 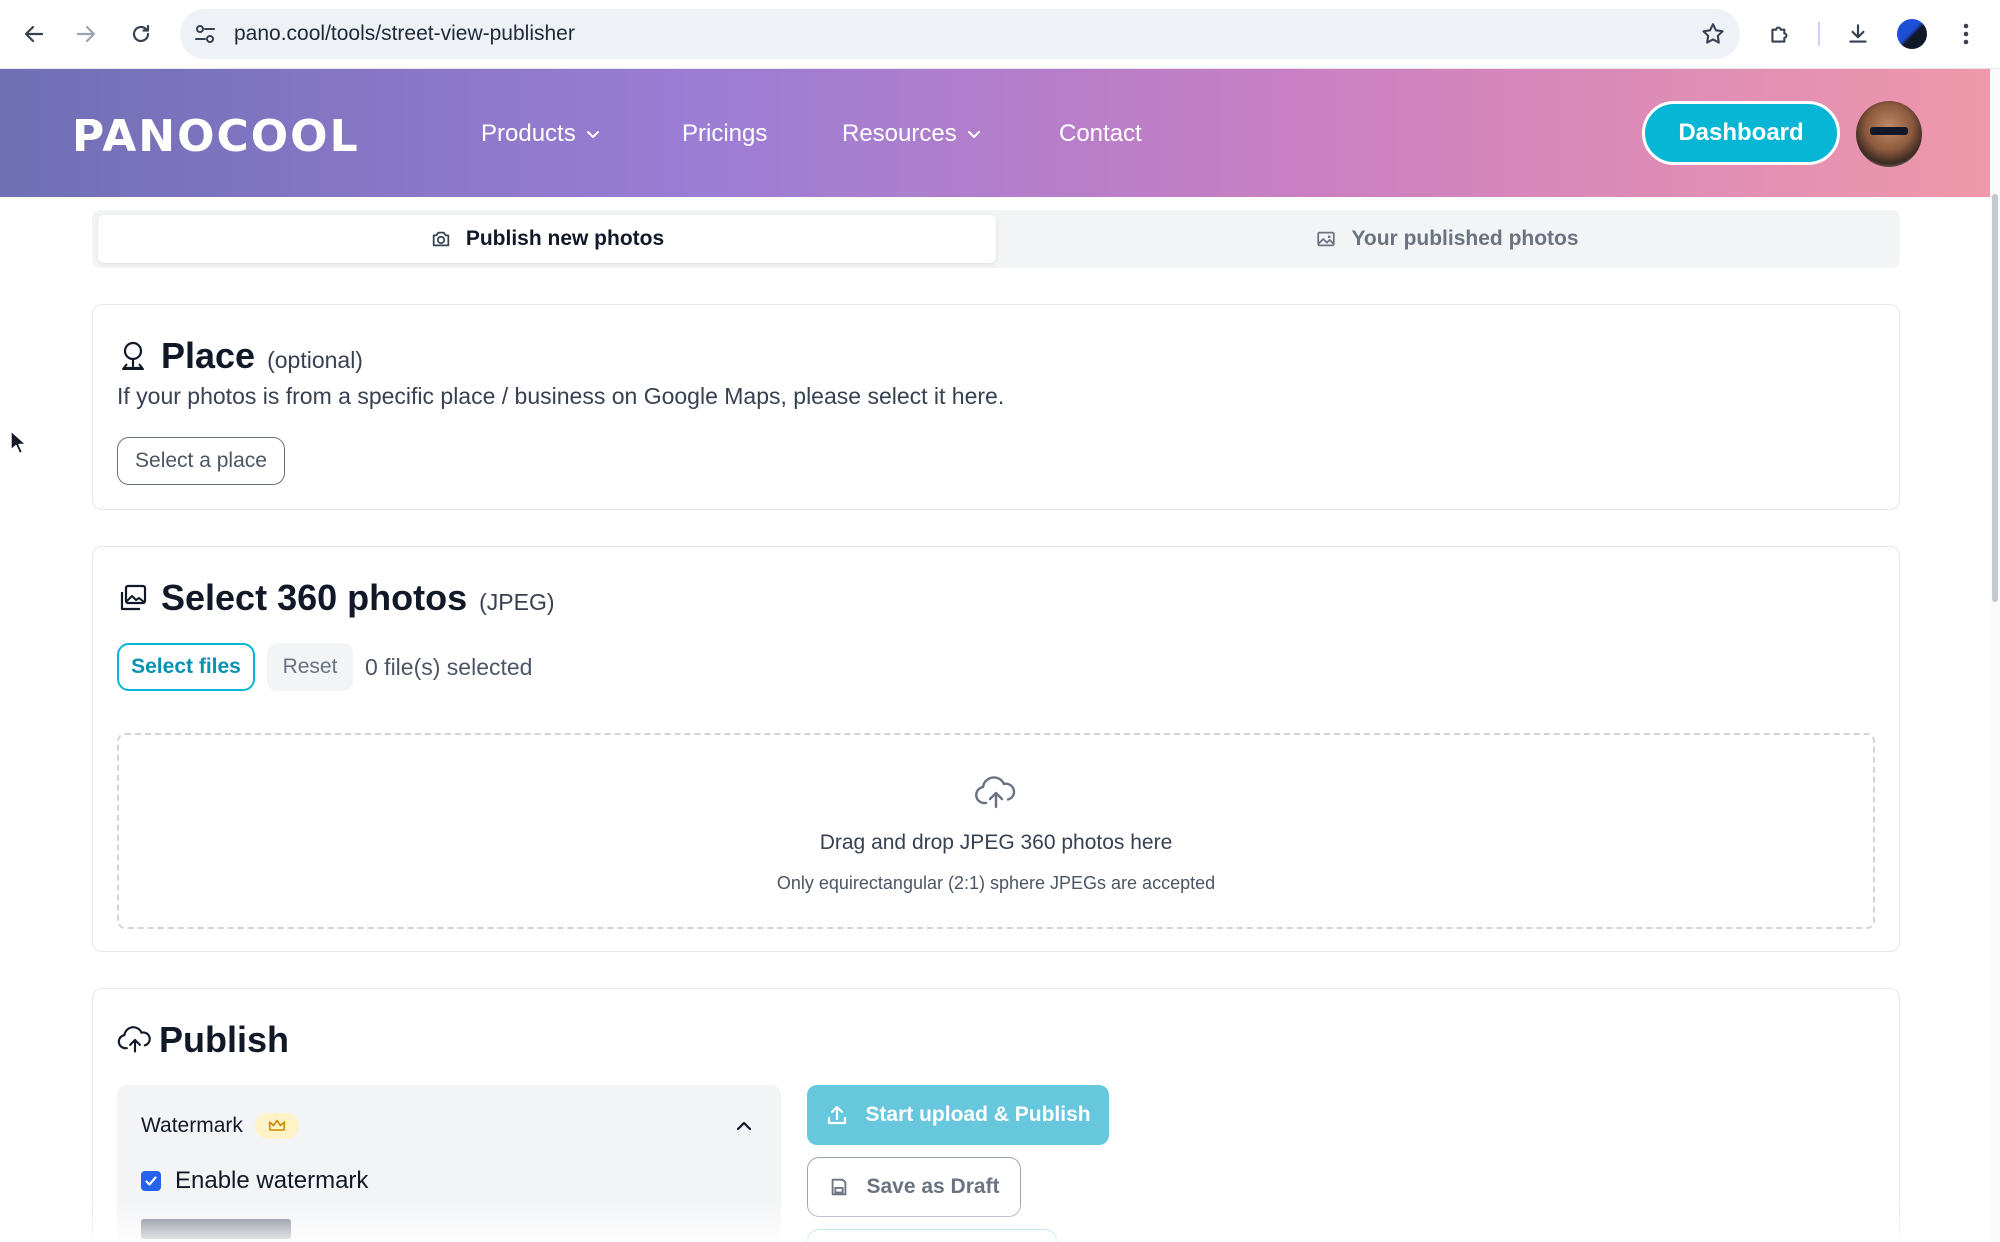 What do you see at coordinates (1819, 34) in the screenshot?
I see `toolbar-separator` at bounding box center [1819, 34].